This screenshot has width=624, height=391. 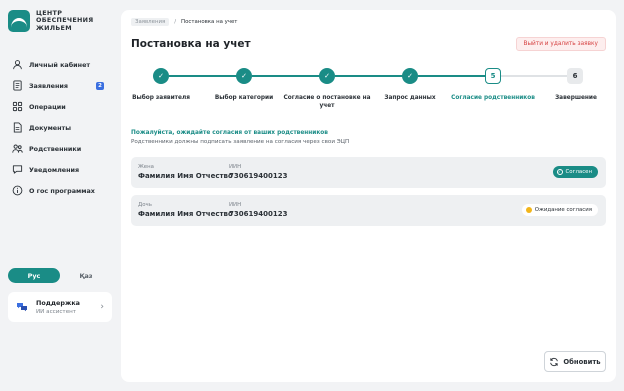 I want to click on sidebar-item-notifications: Уведомления, so click(x=64, y=169).